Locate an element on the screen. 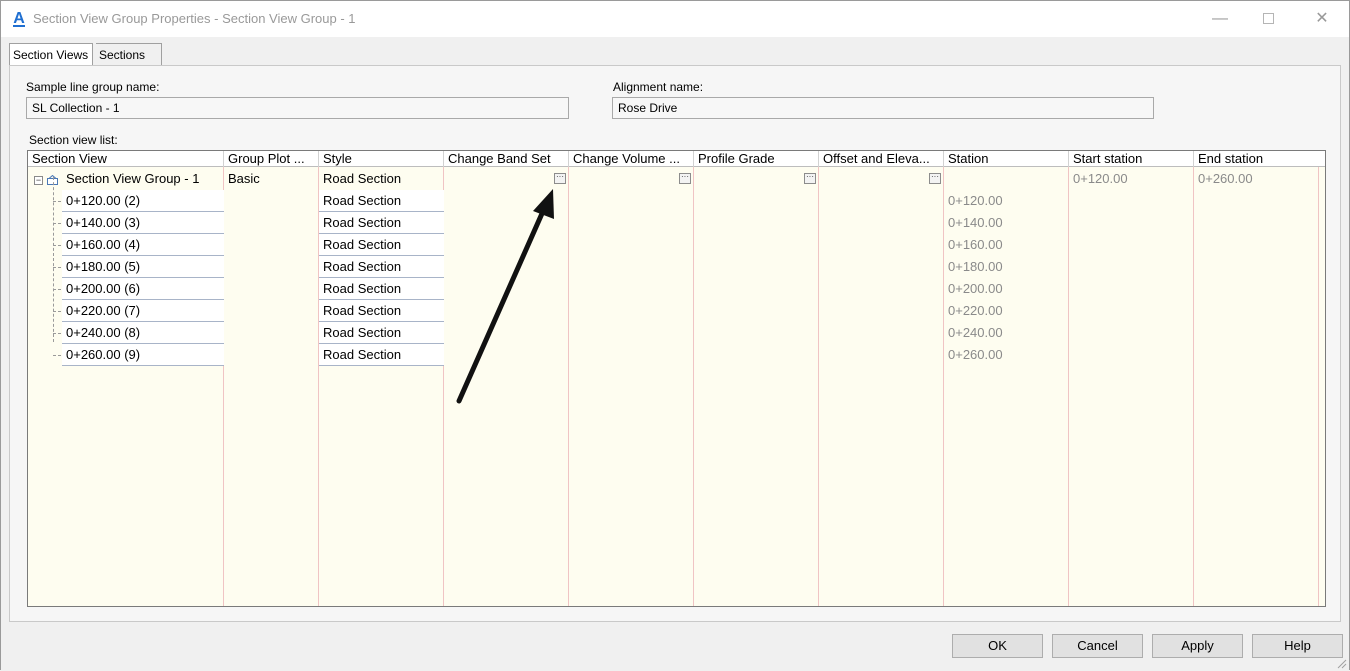  group-style: Road Section is located at coordinates (360, 179).